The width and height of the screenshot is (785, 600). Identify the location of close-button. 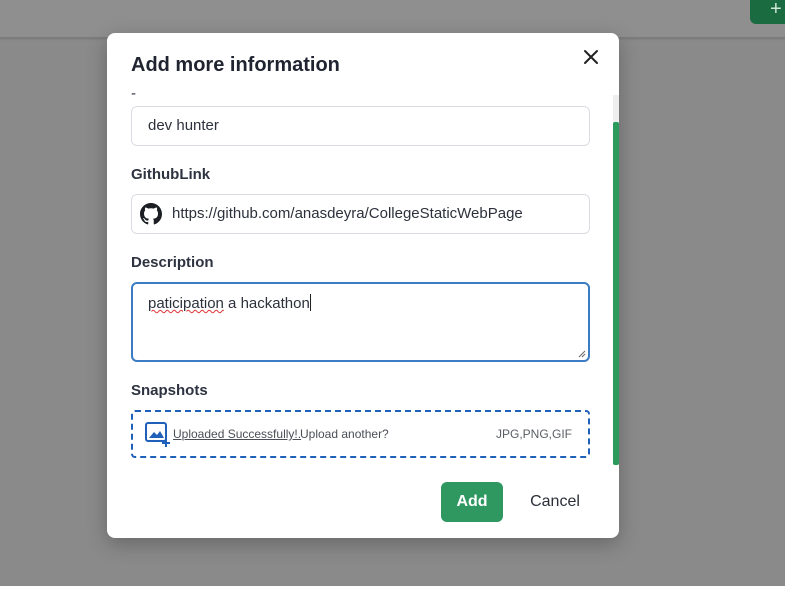
(591, 57).